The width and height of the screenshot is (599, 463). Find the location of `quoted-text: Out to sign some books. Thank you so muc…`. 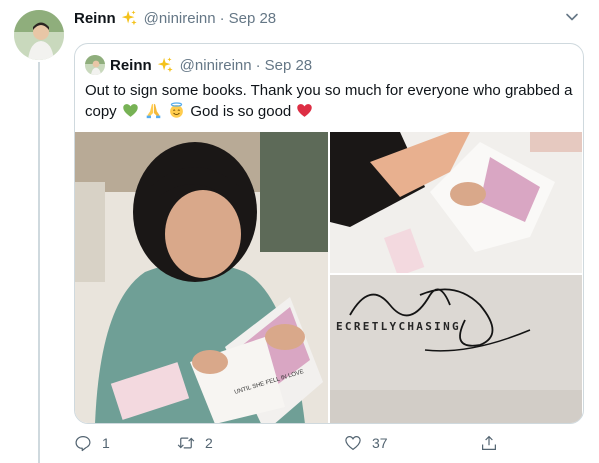

quoted-text: Out to sign some books. Thank you so muc… is located at coordinates (330, 101).